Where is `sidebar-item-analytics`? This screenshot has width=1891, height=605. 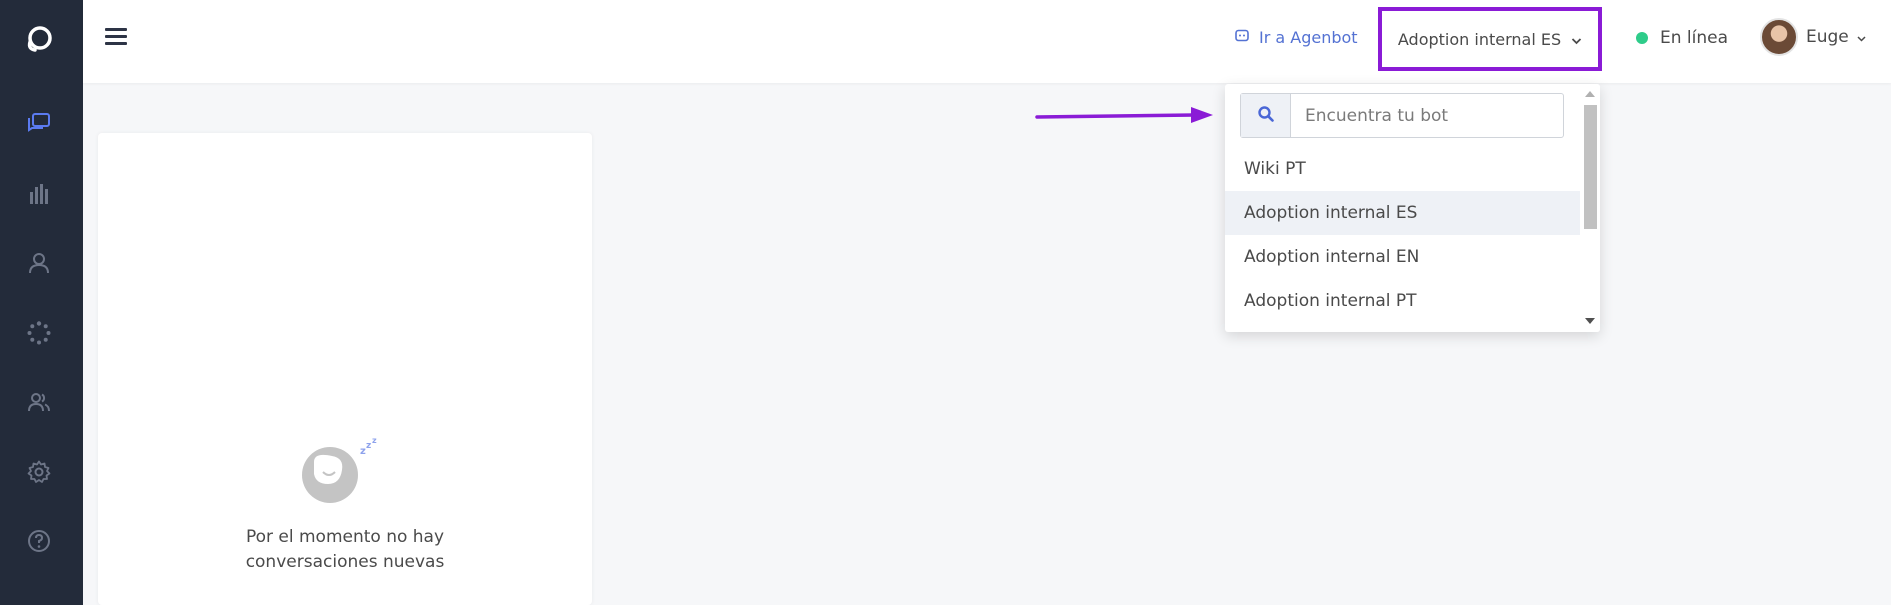 sidebar-item-analytics is located at coordinates (39, 196).